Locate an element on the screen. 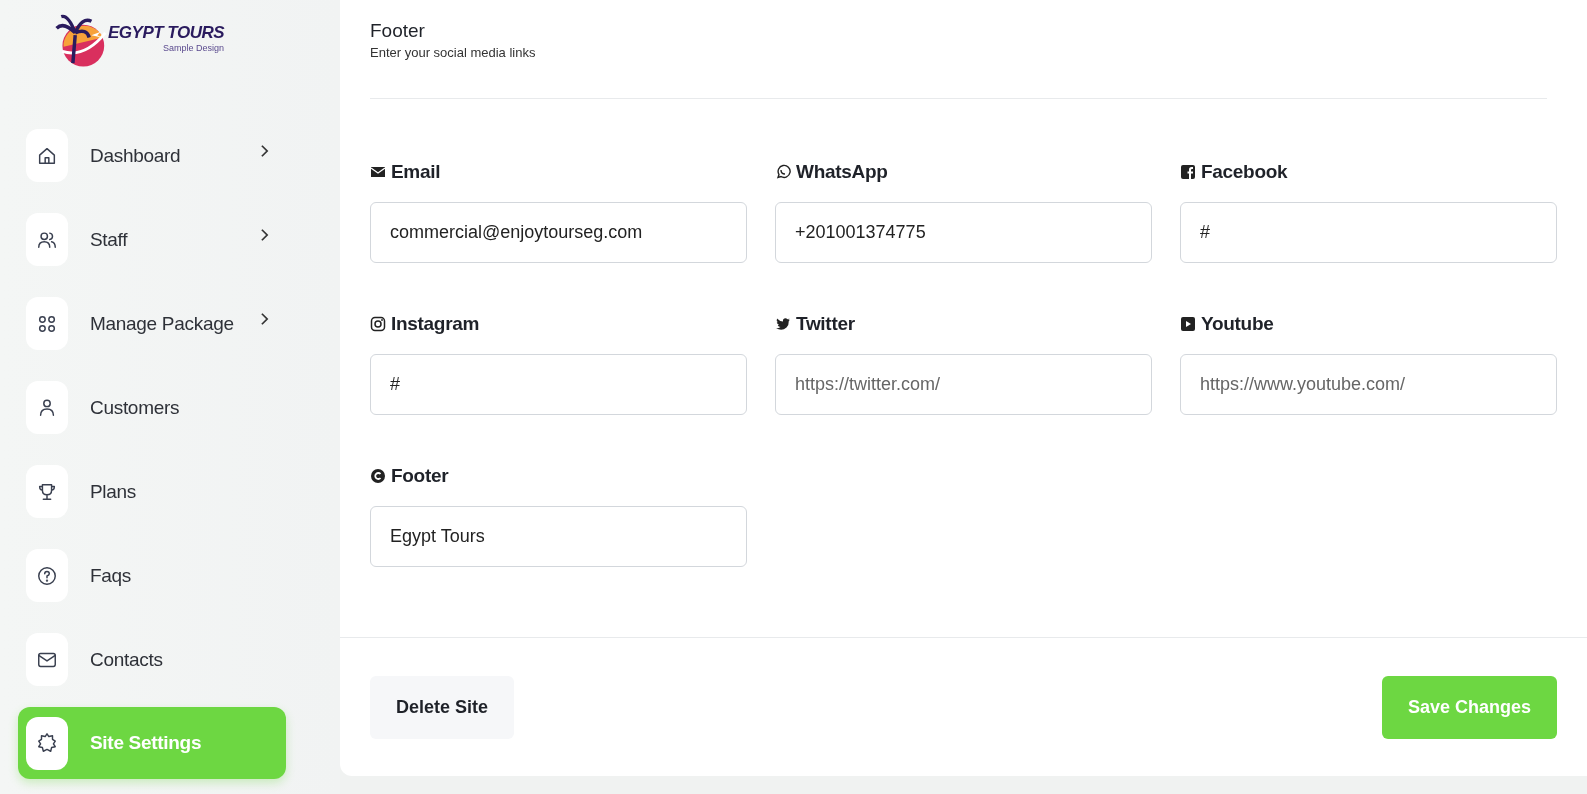 Image resolution: width=1587 pixels, height=794 pixels. twitter-icon is located at coordinates (783, 324).